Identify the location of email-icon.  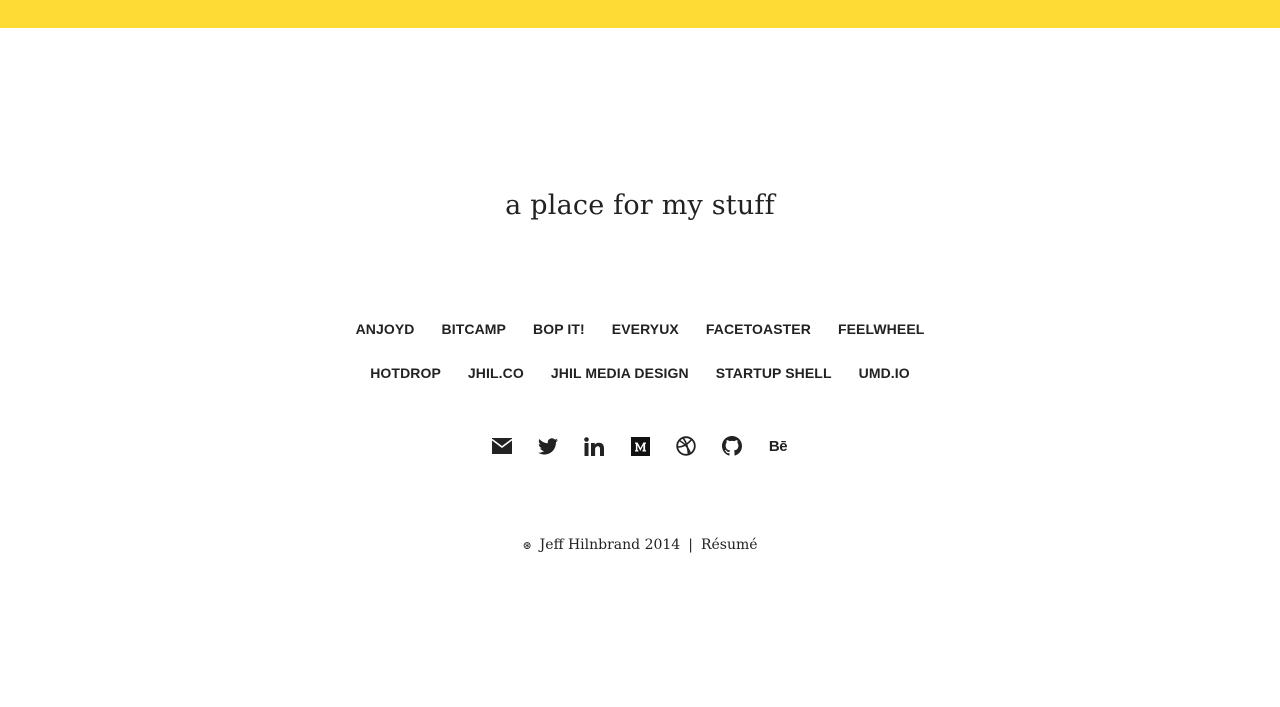
(502, 446).